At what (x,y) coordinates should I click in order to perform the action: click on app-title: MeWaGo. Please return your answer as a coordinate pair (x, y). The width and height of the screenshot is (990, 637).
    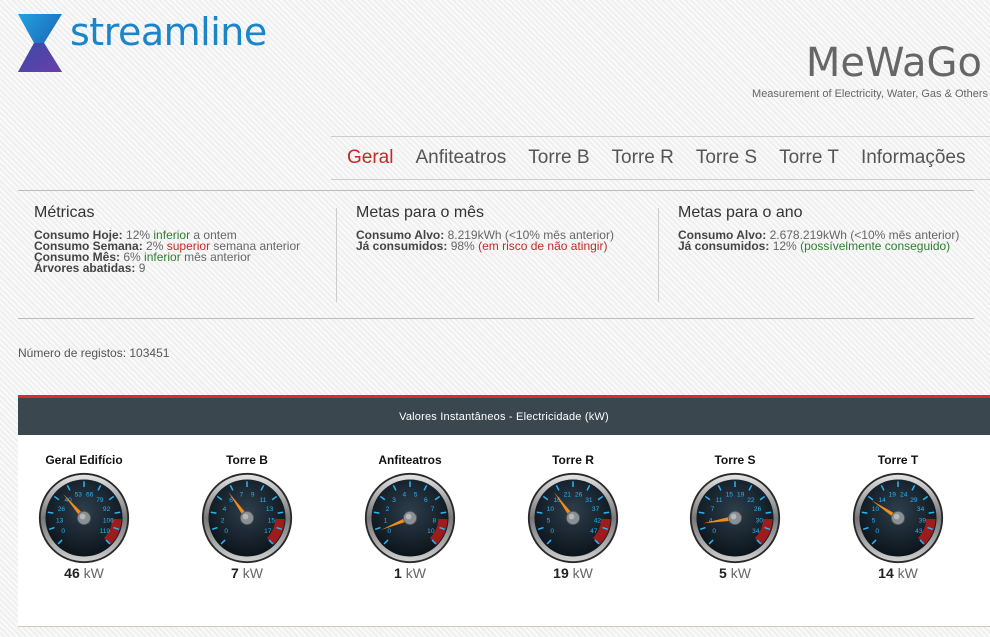
    Looking at the image, I should click on (893, 63).